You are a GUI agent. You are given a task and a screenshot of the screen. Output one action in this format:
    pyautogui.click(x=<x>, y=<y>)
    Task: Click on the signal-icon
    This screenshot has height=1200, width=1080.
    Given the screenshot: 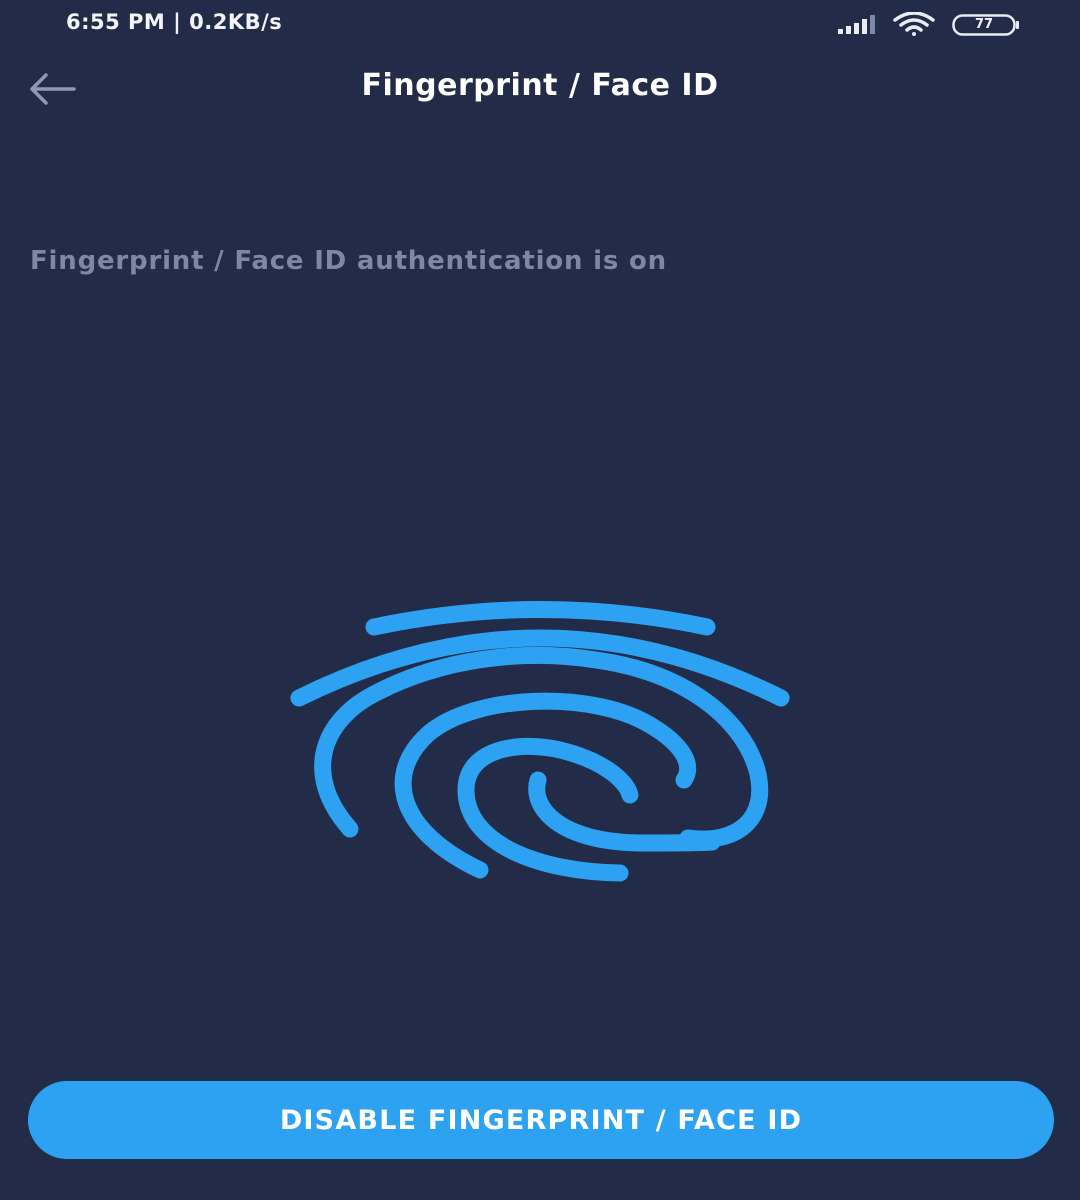 What is the action you would take?
    pyautogui.click(x=856, y=24)
    